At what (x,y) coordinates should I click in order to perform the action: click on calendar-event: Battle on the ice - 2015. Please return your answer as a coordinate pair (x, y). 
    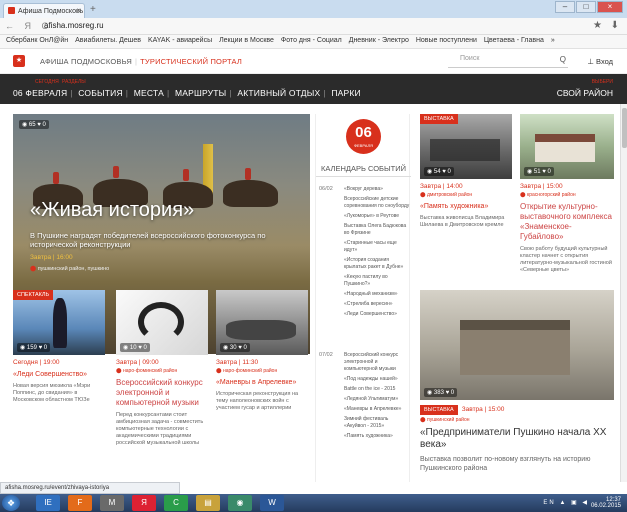
    Looking at the image, I should click on (377, 389).